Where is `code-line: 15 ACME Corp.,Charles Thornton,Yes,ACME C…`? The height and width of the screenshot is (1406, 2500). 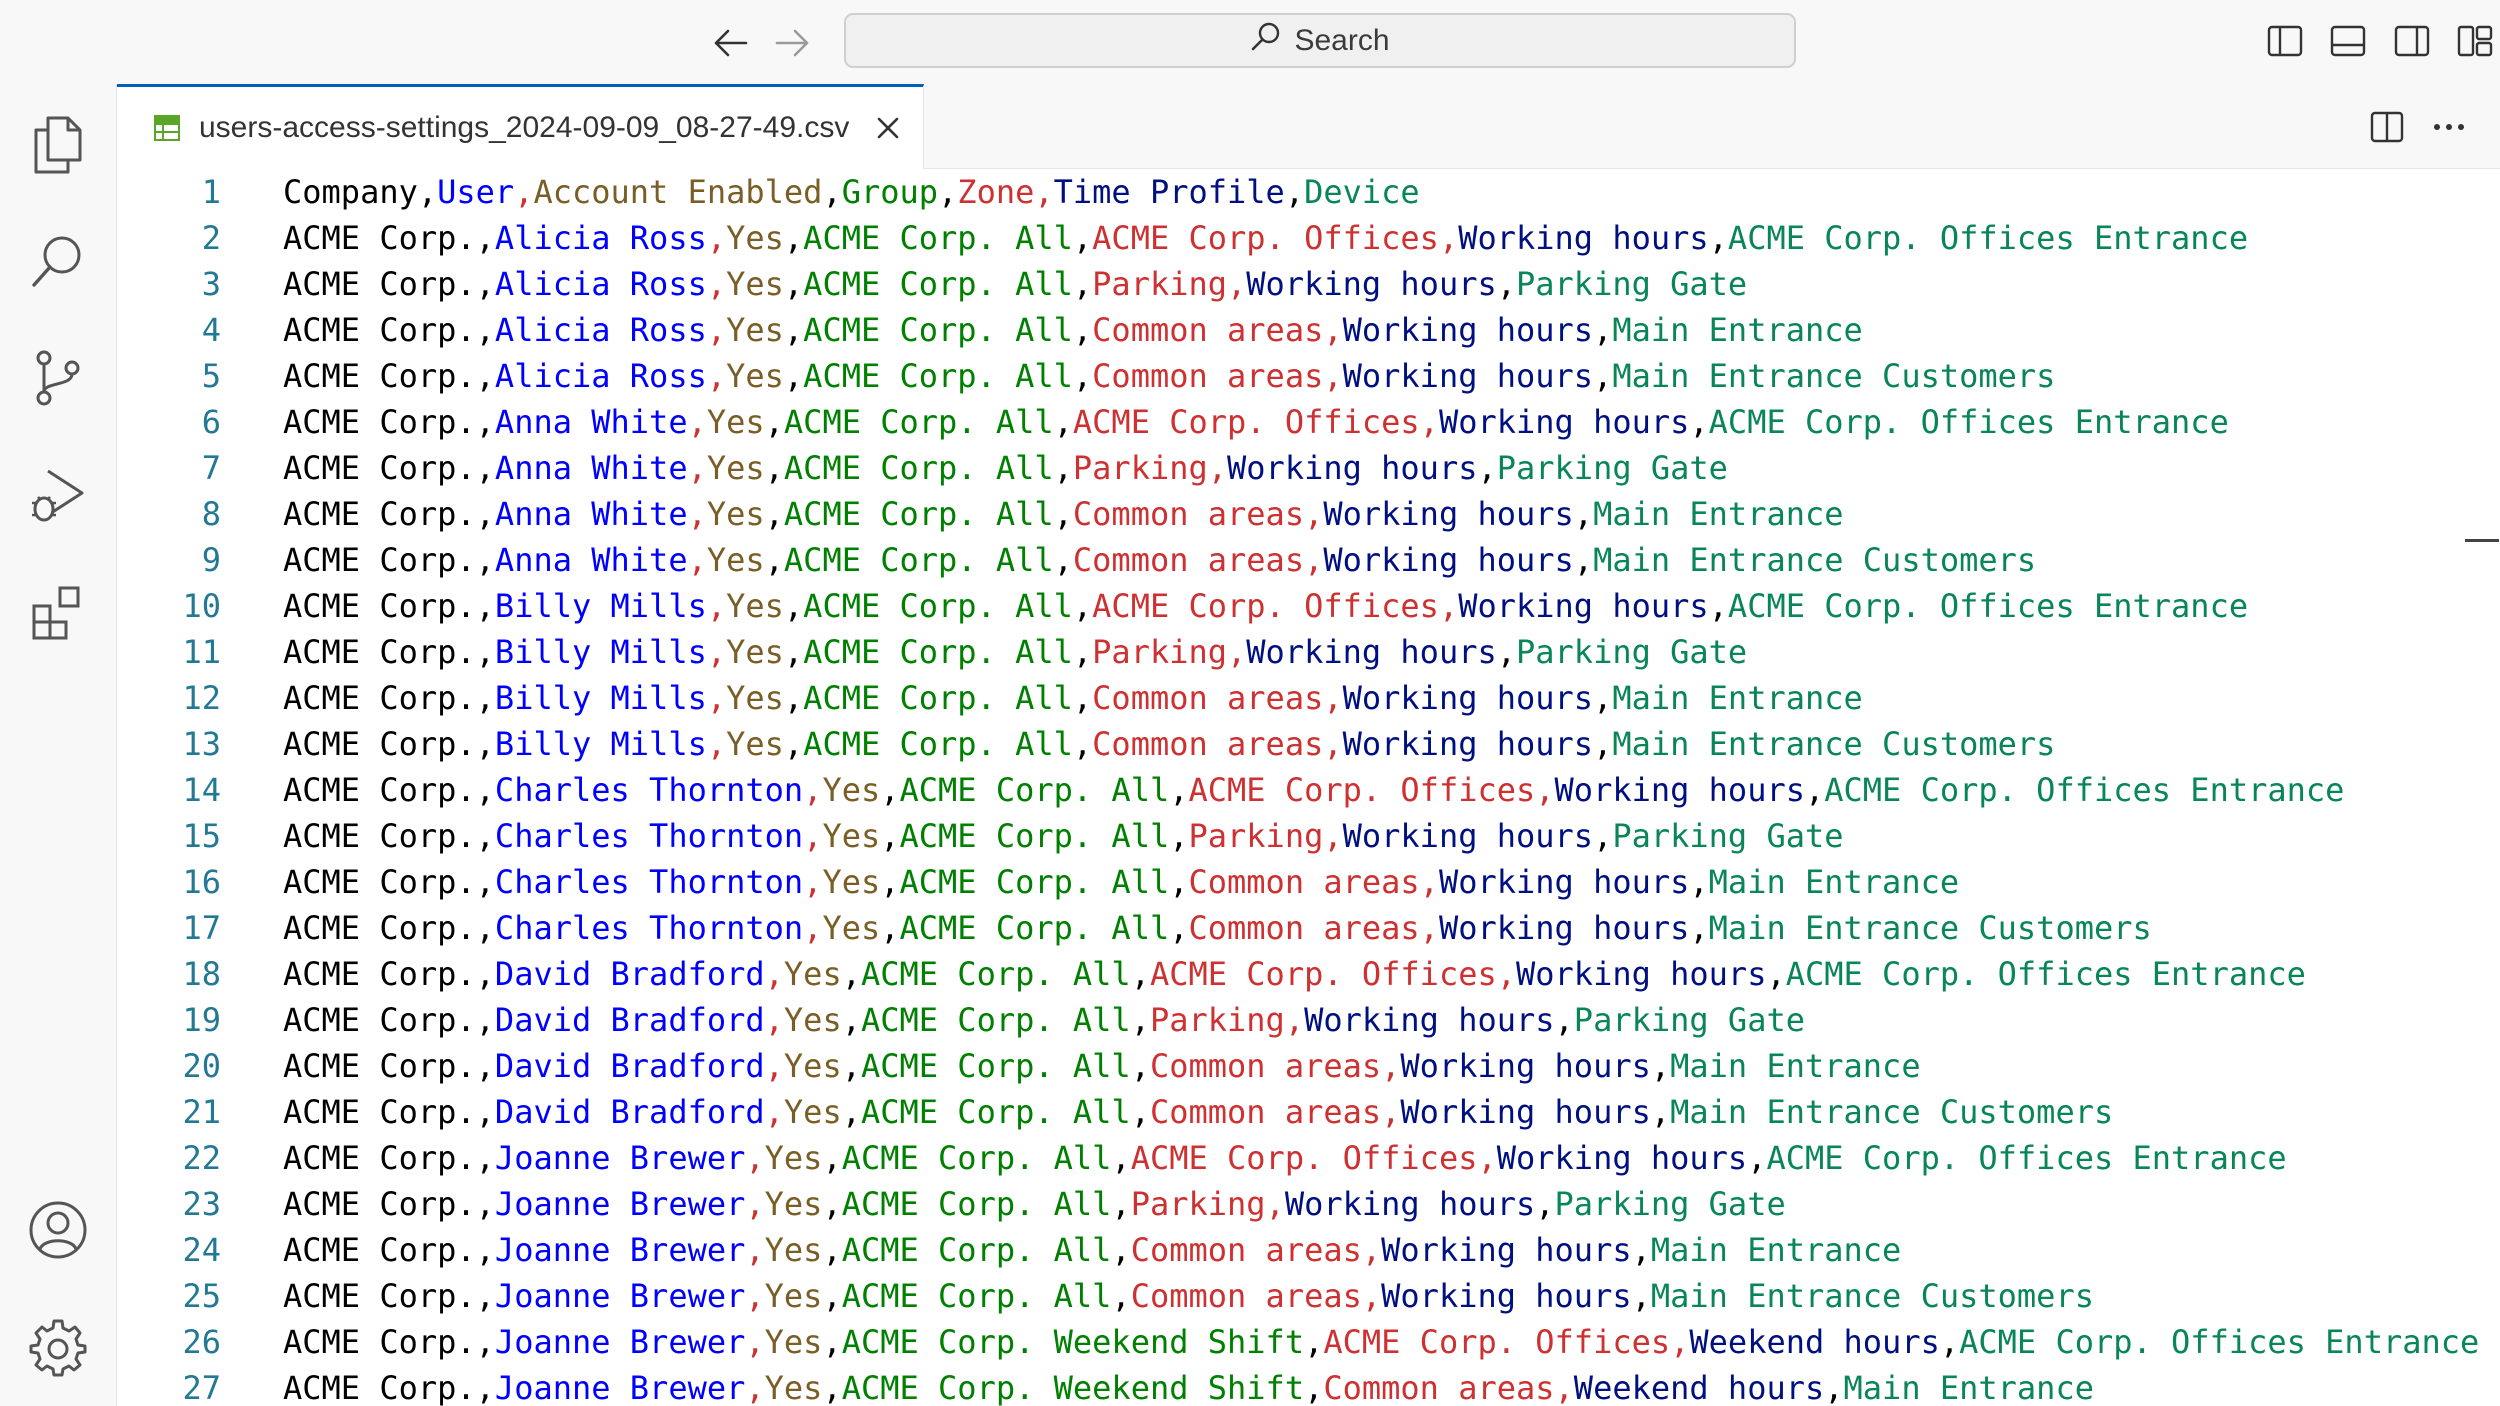 code-line: 15 ACME Corp.,Charles Thornton,Yes,ACME C… is located at coordinates (1308, 836).